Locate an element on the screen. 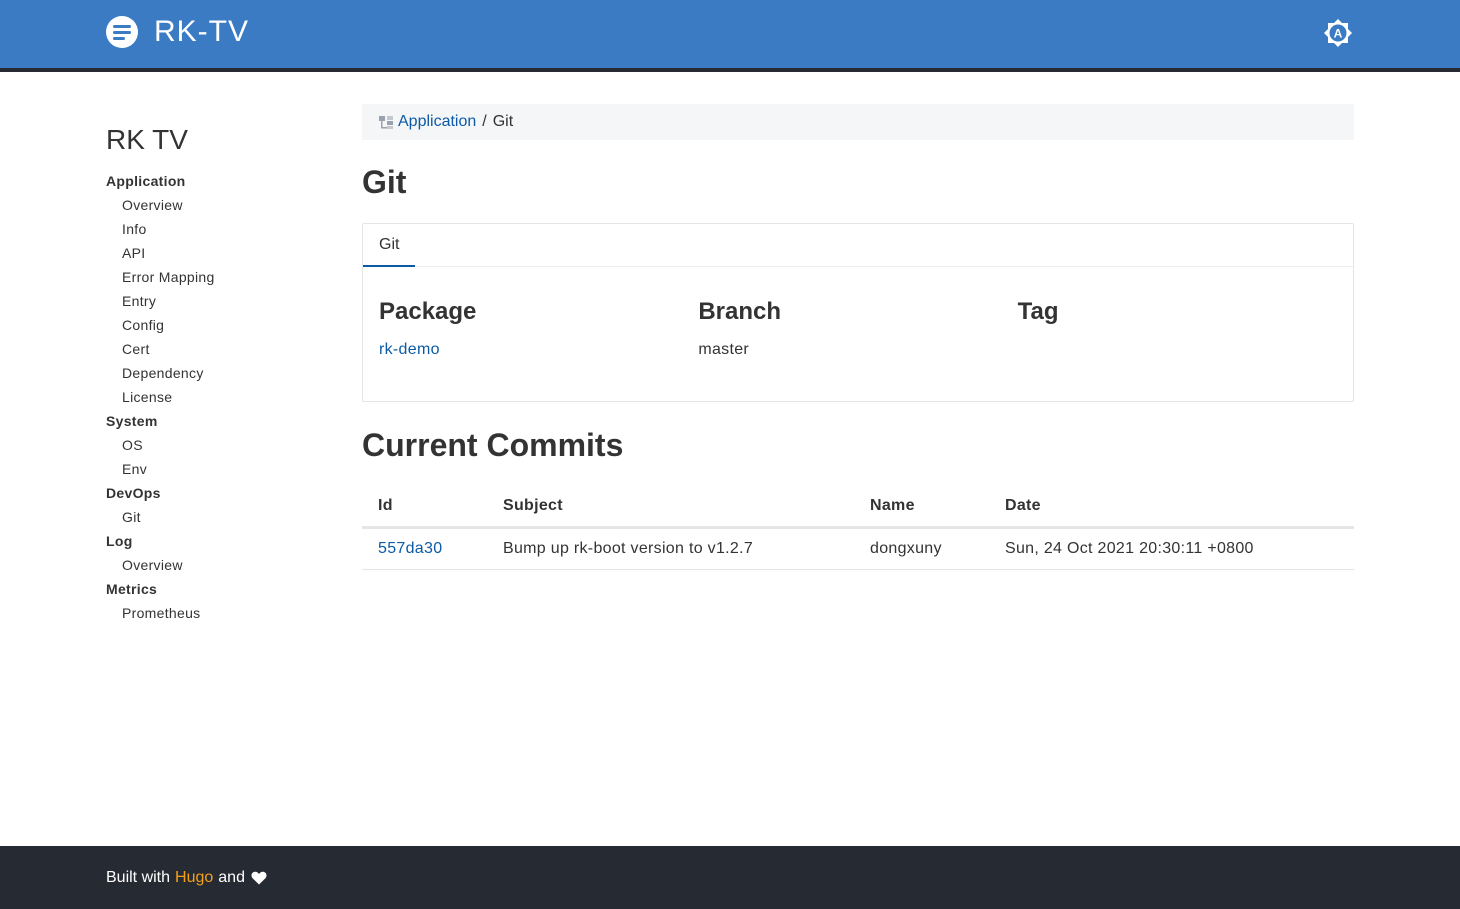 The image size is (1460, 909). nav-section-application: Application is located at coordinates (146, 181).